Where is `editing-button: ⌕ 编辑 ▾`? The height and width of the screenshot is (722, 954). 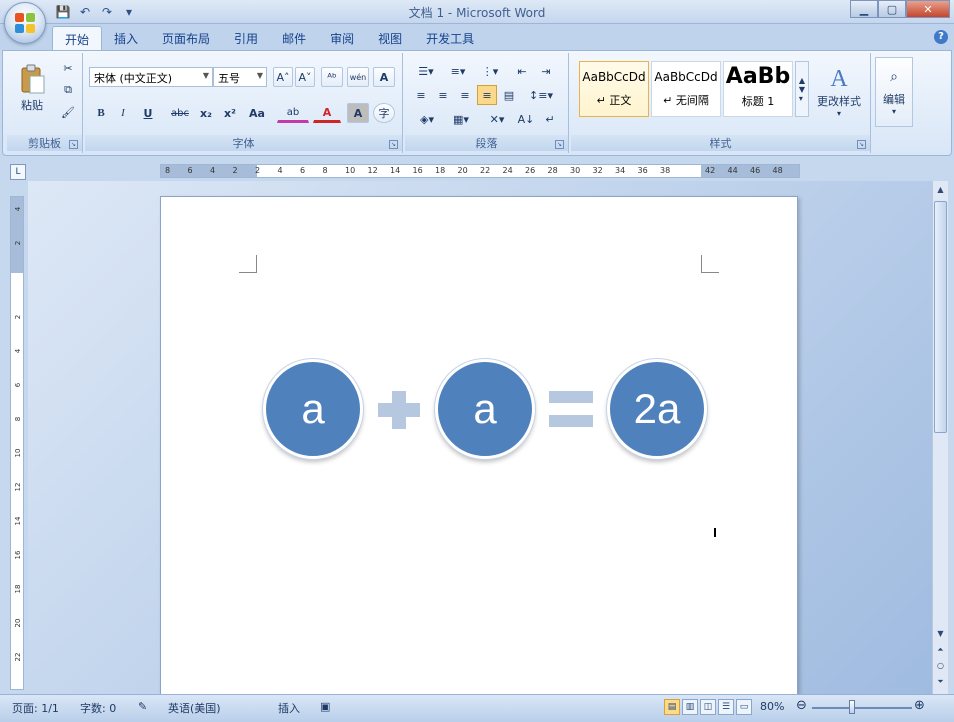
editing-button: ⌕ 编辑 ▾ is located at coordinates (894, 92).